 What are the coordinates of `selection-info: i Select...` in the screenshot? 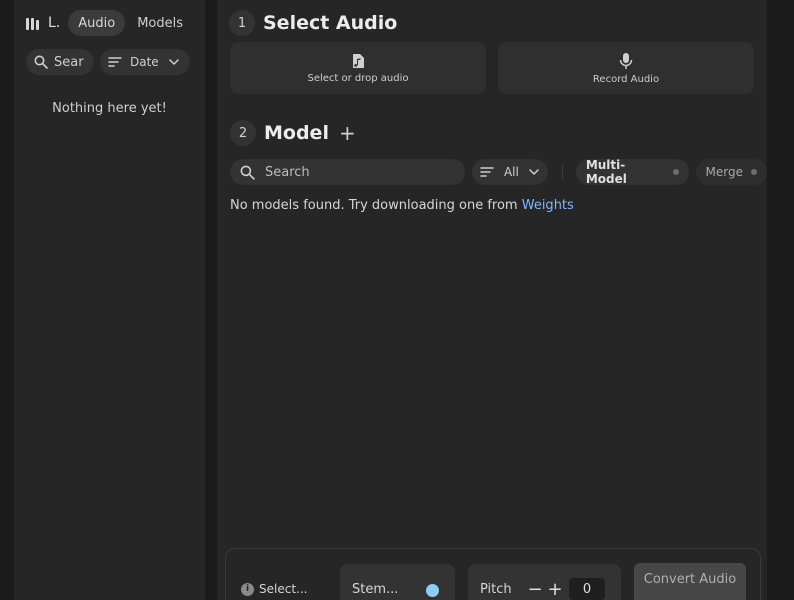 It's located at (274, 589).